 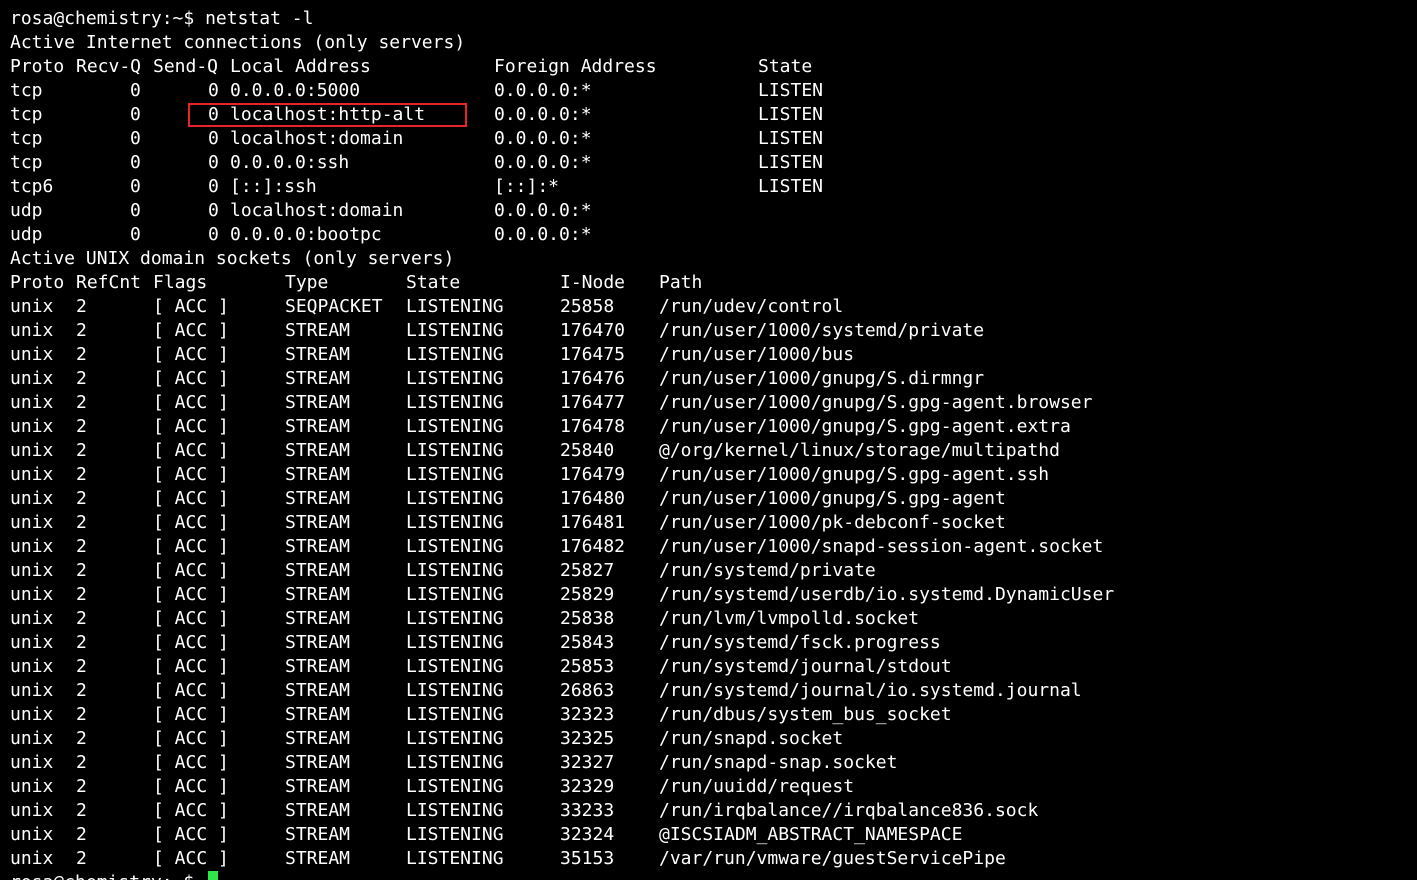 I want to click on unix-cell-path: /run/user/1000/bus, so click(x=757, y=354).